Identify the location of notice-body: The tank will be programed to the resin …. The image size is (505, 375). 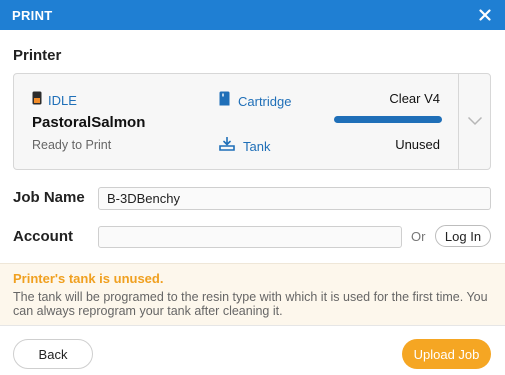
(250, 304).